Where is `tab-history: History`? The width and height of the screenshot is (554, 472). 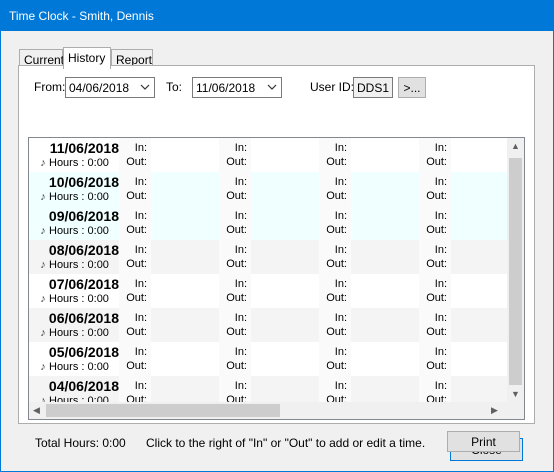 tab-history: History is located at coordinates (87, 58).